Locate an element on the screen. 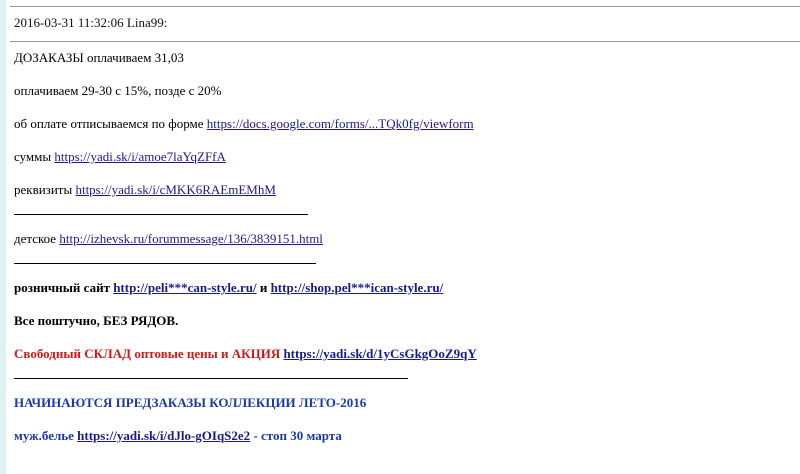 The height and width of the screenshot is (474, 800). post-line-4-text: суммы is located at coordinates (34, 156).